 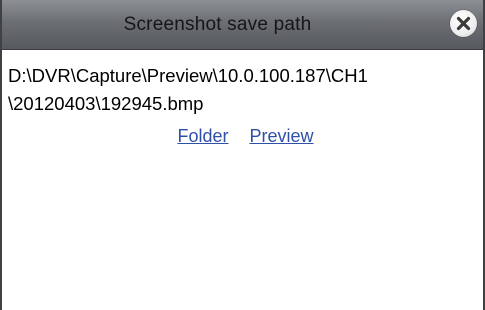 I want to click on close-button, so click(x=463, y=23).